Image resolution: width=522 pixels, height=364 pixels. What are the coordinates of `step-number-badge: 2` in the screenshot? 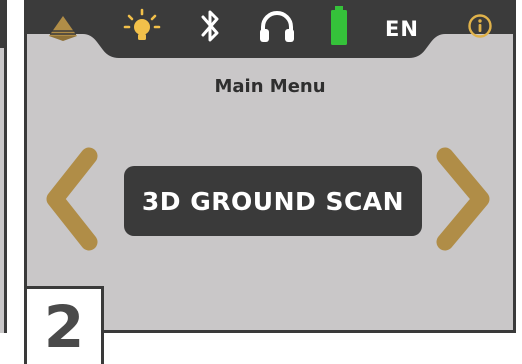 It's located at (64, 325).